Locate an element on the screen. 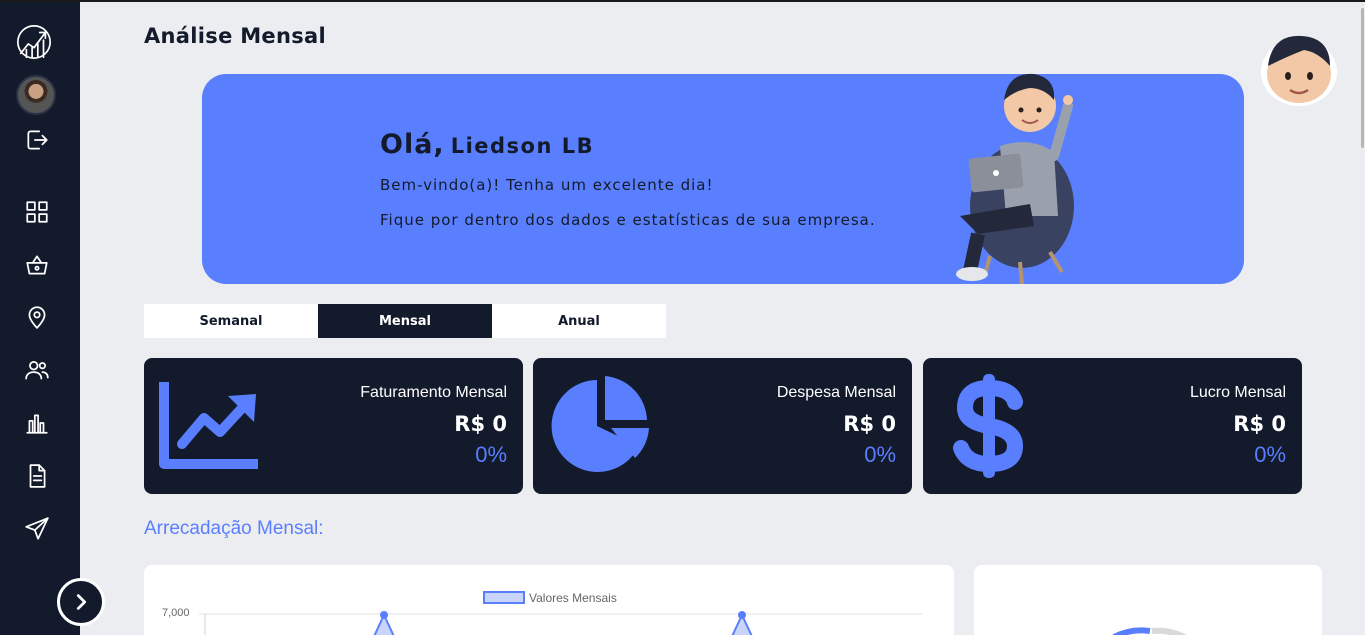 The width and height of the screenshot is (1365, 635). page-scrollbar is located at coordinates (1363, 318).